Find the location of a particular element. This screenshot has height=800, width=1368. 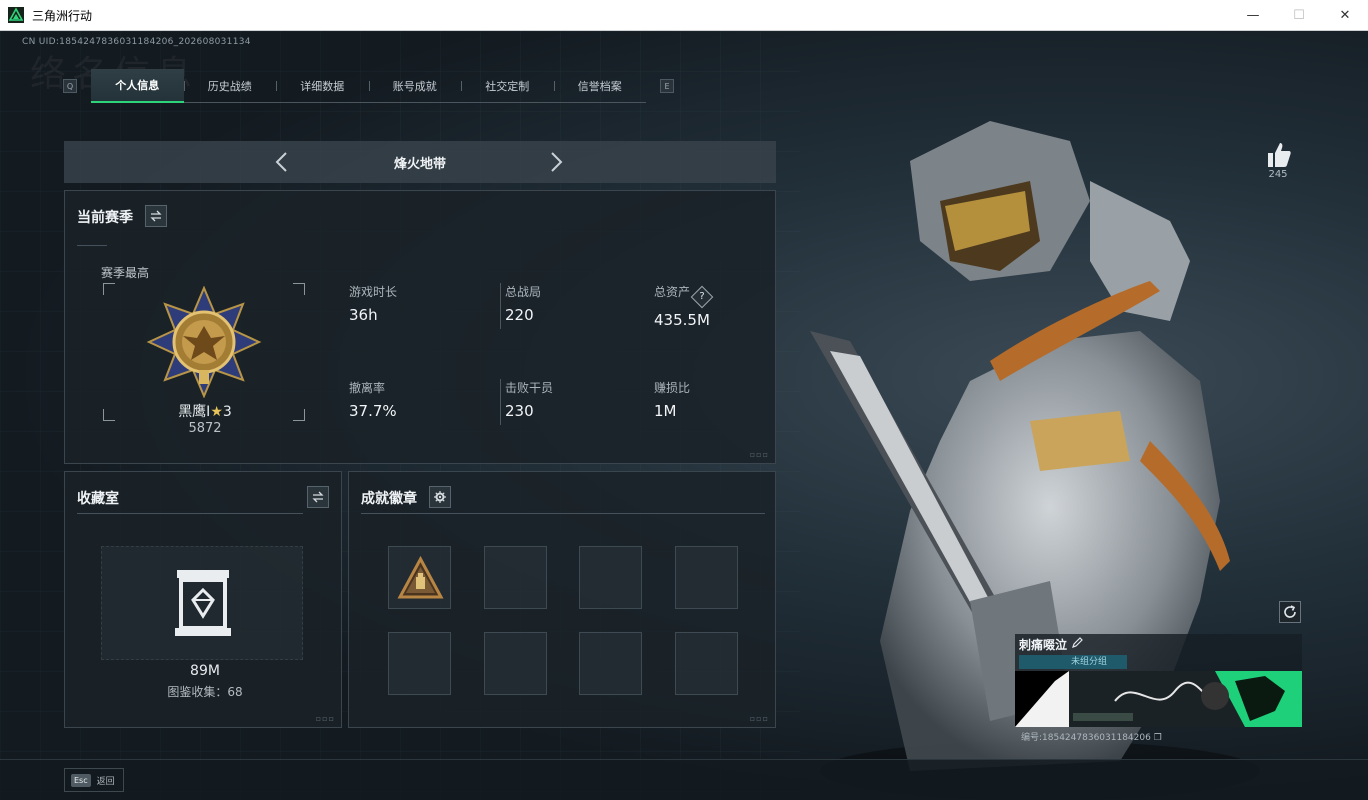

mode-selector: 烽火地带 is located at coordinates (420, 162).